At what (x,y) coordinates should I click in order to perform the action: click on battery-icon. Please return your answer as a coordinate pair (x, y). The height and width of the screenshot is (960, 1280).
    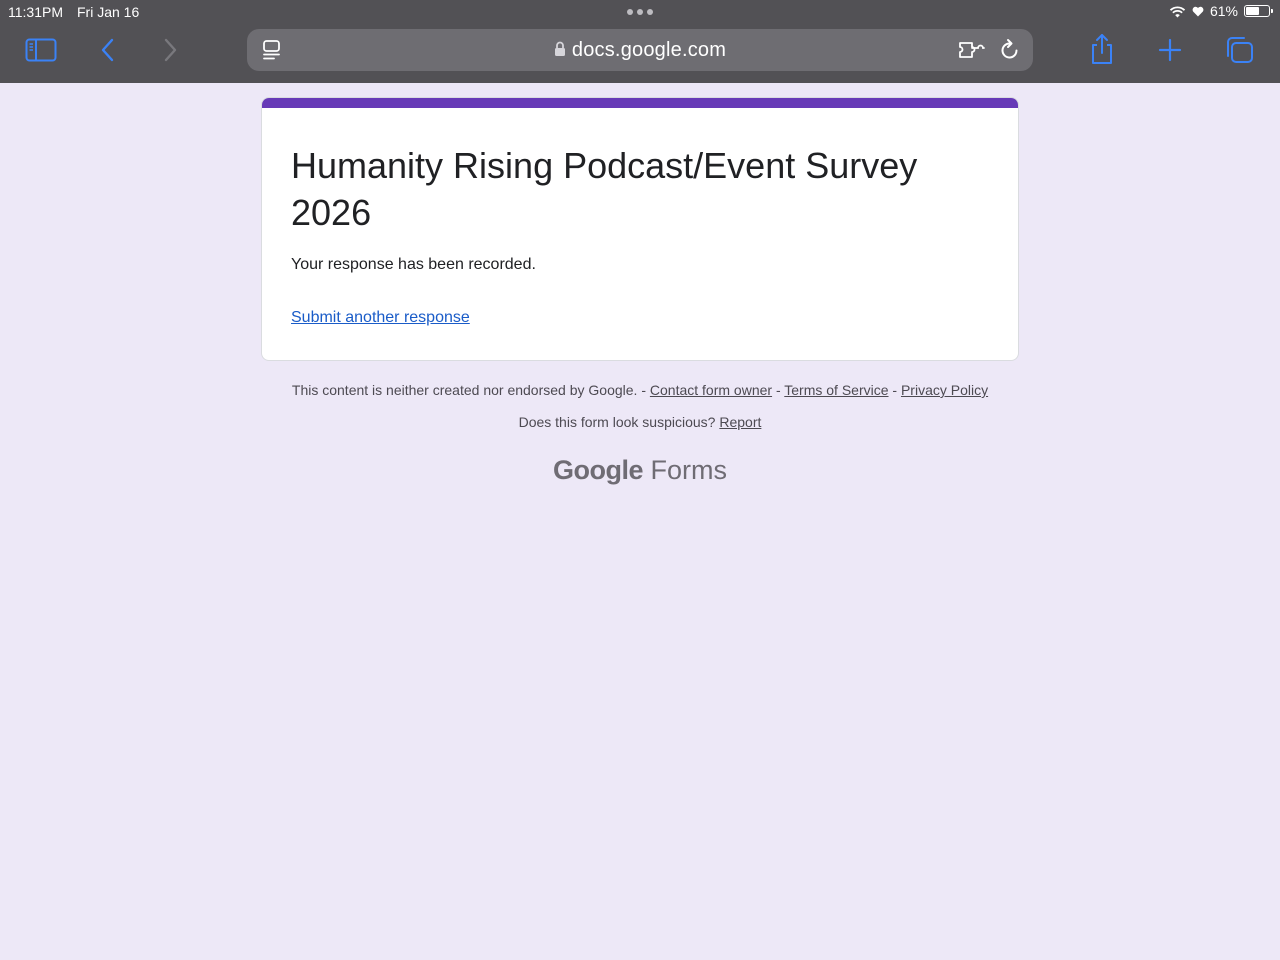
    Looking at the image, I should click on (1258, 11).